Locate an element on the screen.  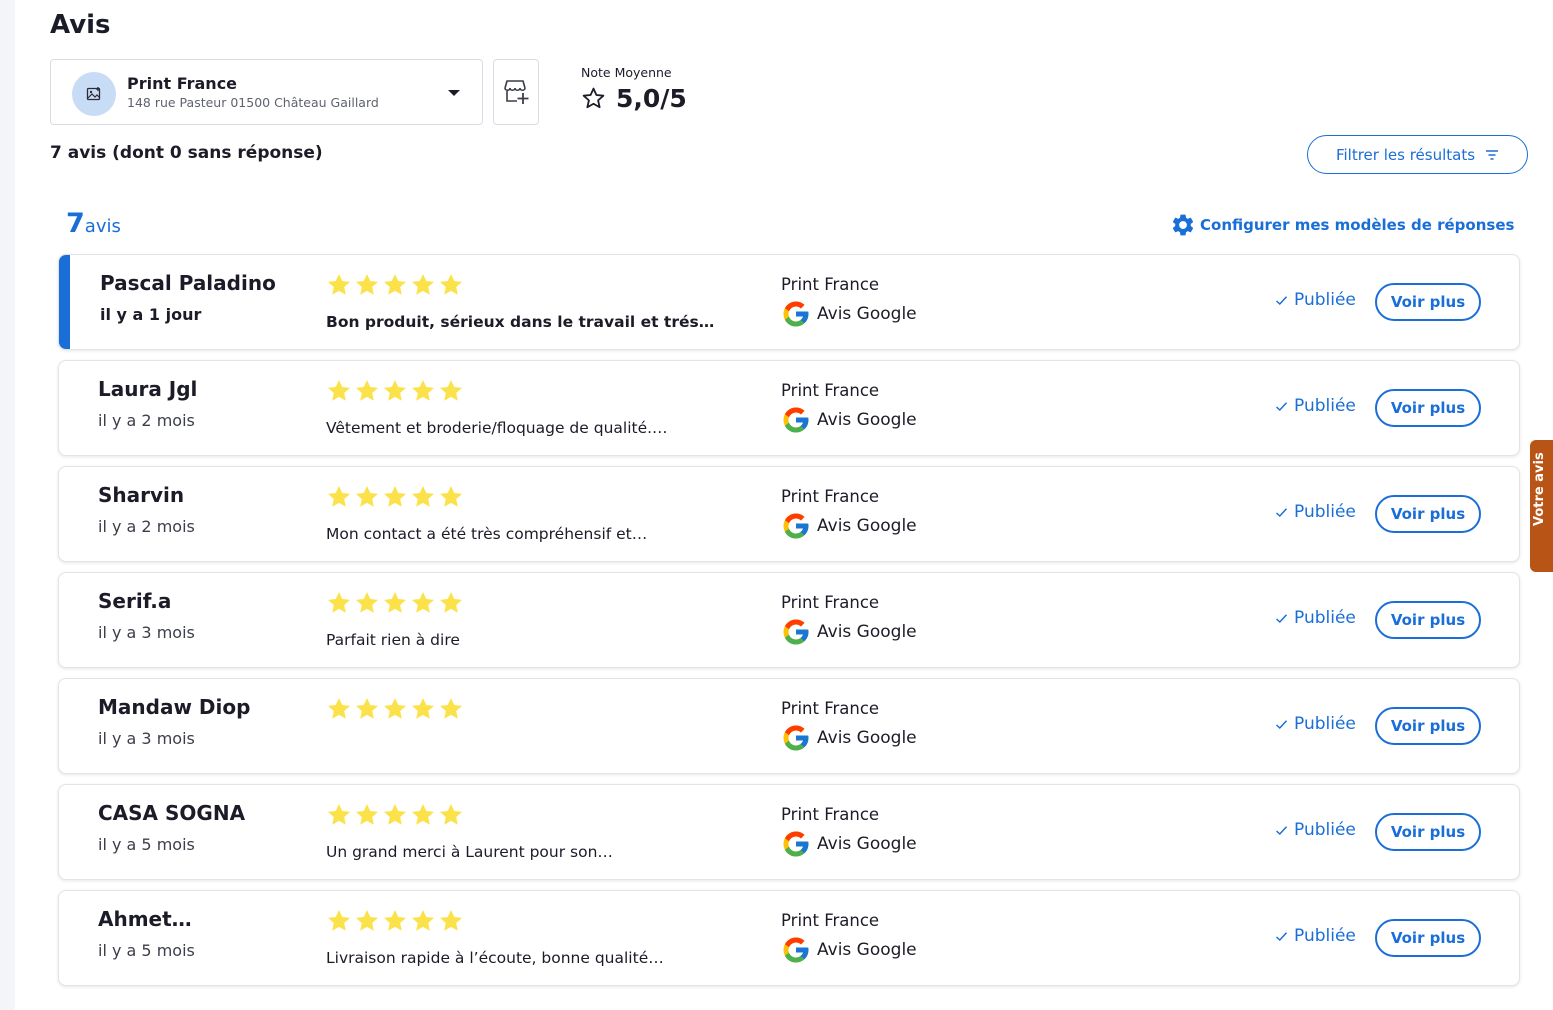
store-image-icon is located at coordinates (94, 94).